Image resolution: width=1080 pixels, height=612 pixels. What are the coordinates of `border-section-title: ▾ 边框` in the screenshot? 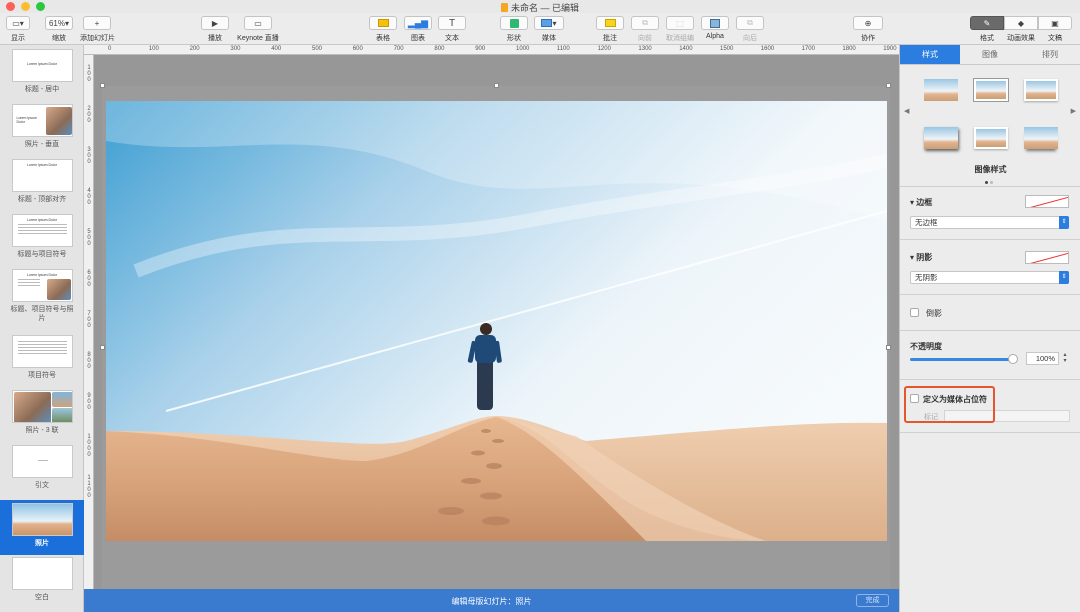 It's located at (921, 202).